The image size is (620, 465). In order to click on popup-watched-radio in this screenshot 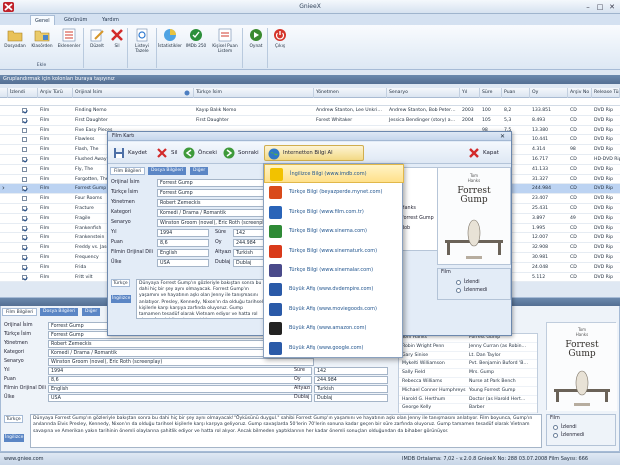, I will do `click(458, 282)`.